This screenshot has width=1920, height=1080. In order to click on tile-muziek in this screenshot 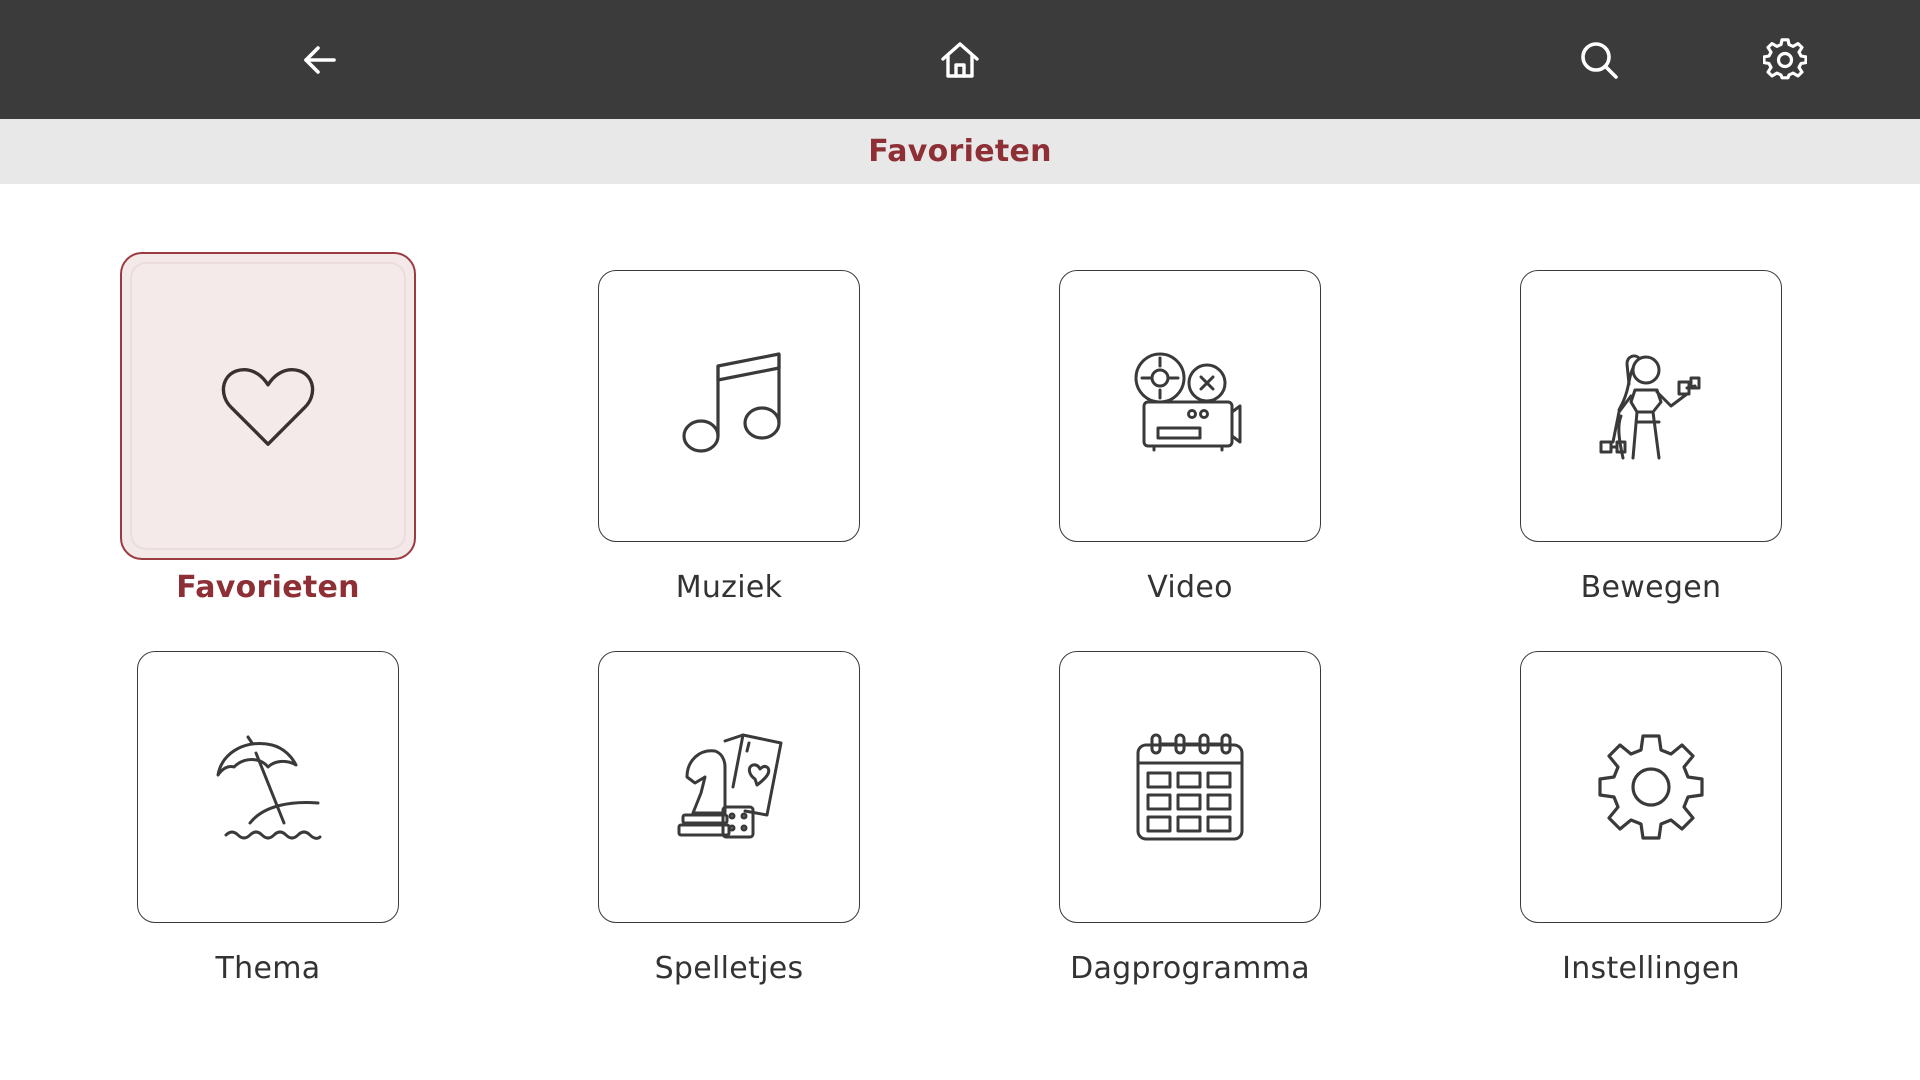, I will do `click(729, 406)`.